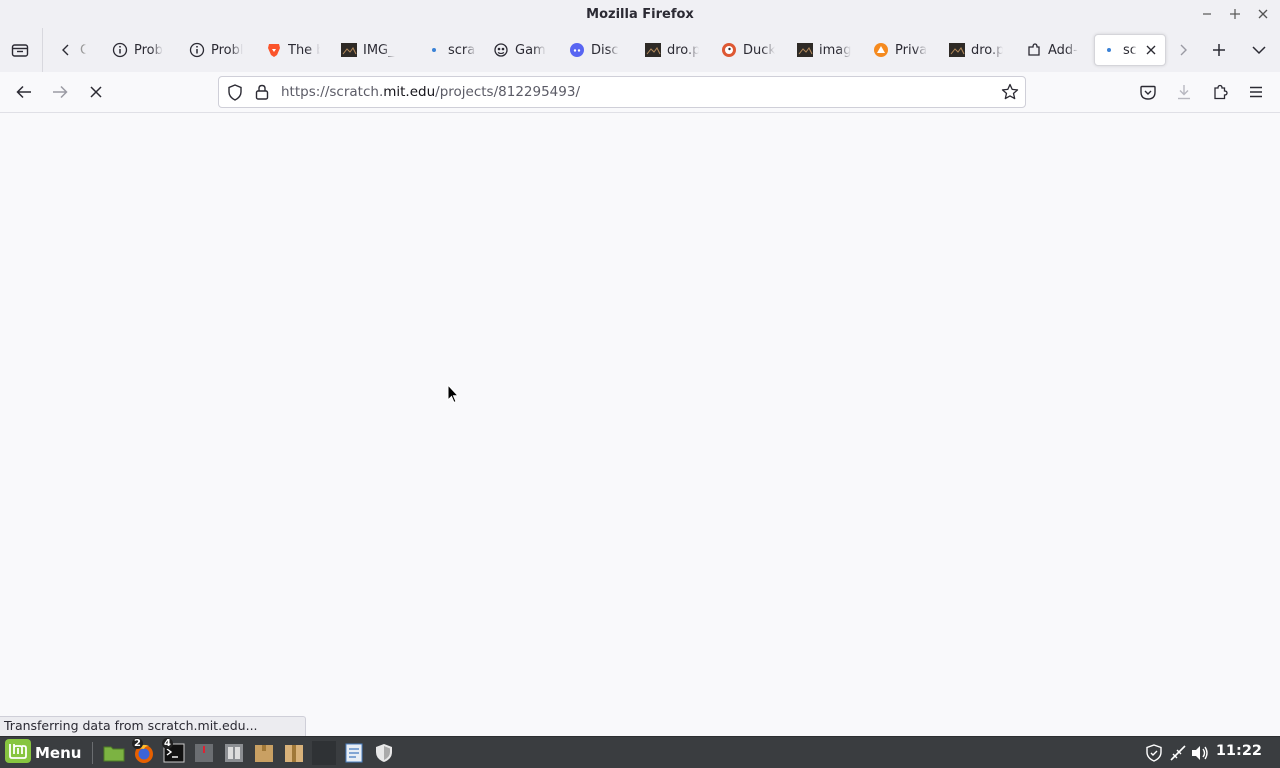  What do you see at coordinates (167, 743) in the screenshot?
I see `window-count-badge: 4` at bounding box center [167, 743].